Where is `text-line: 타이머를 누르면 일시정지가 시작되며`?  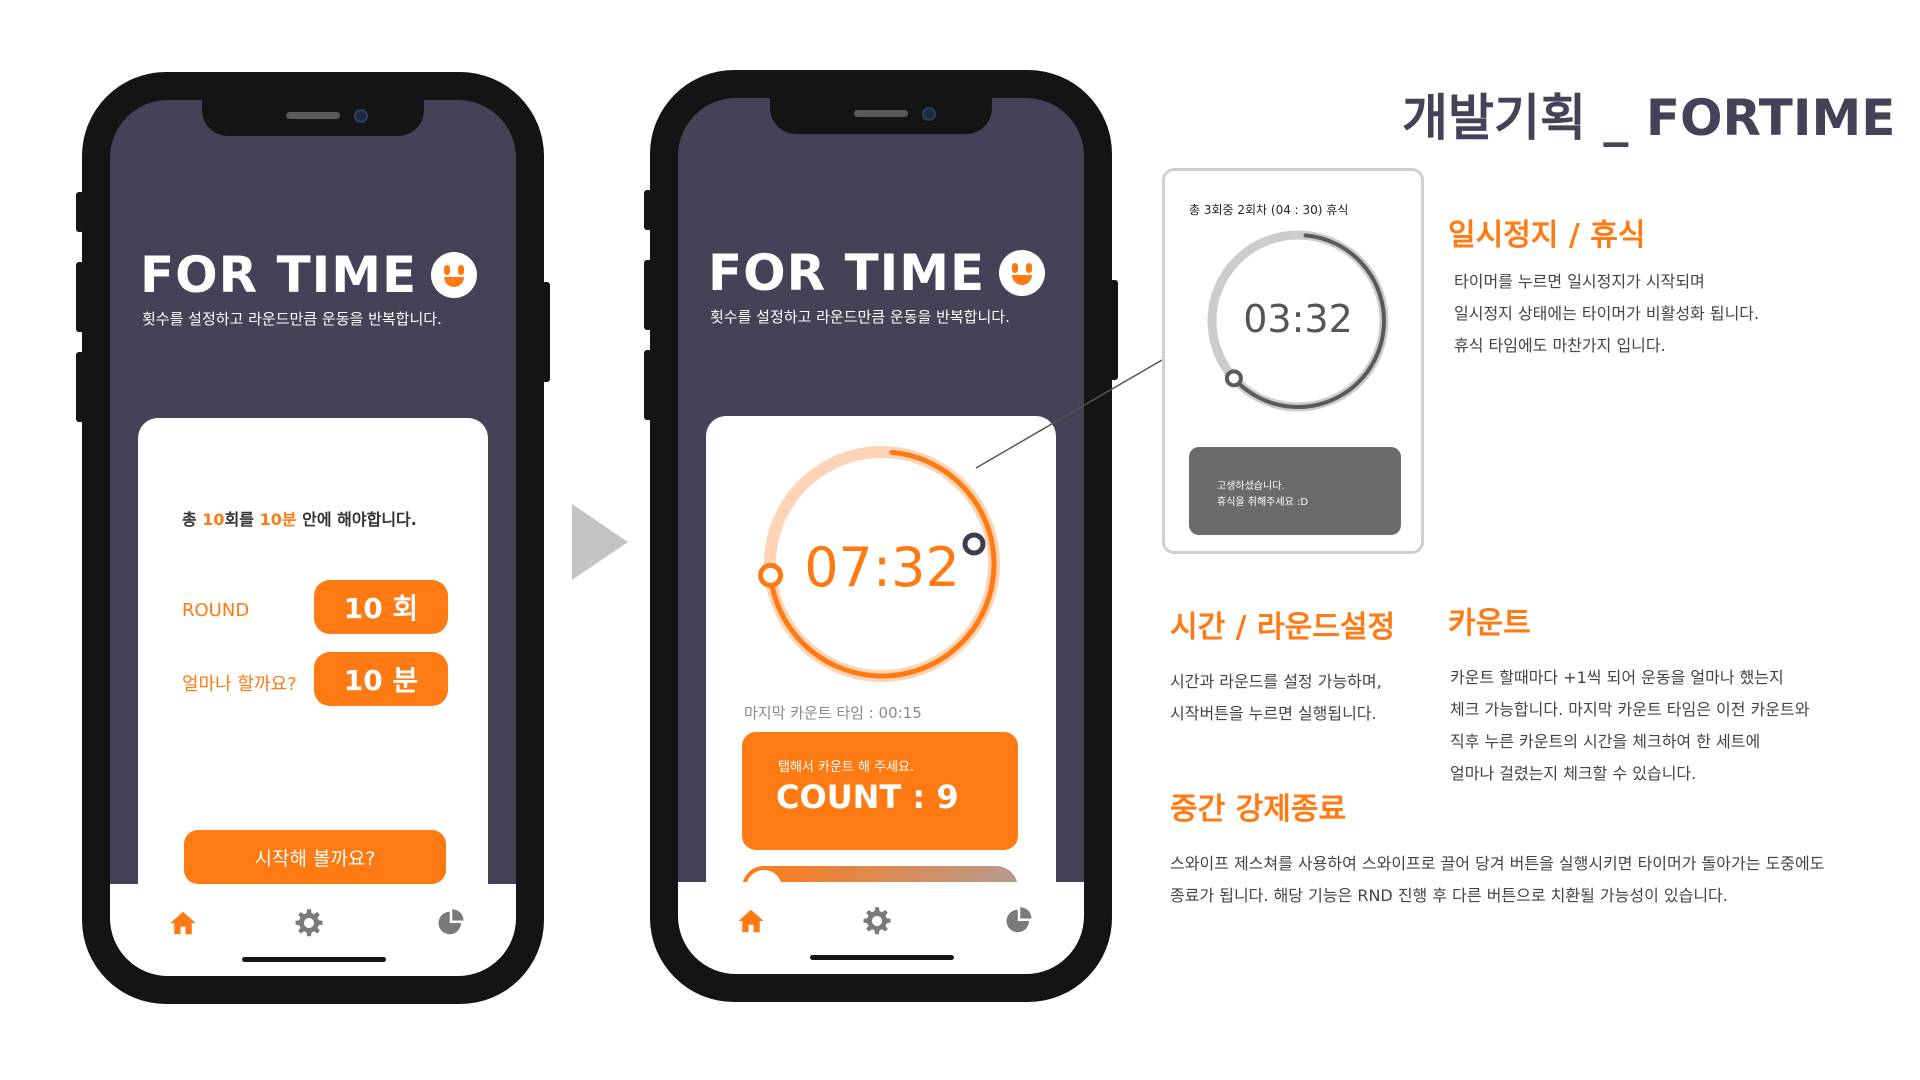 text-line: 타이머를 누르면 일시정지가 시작되며 is located at coordinates (1579, 281).